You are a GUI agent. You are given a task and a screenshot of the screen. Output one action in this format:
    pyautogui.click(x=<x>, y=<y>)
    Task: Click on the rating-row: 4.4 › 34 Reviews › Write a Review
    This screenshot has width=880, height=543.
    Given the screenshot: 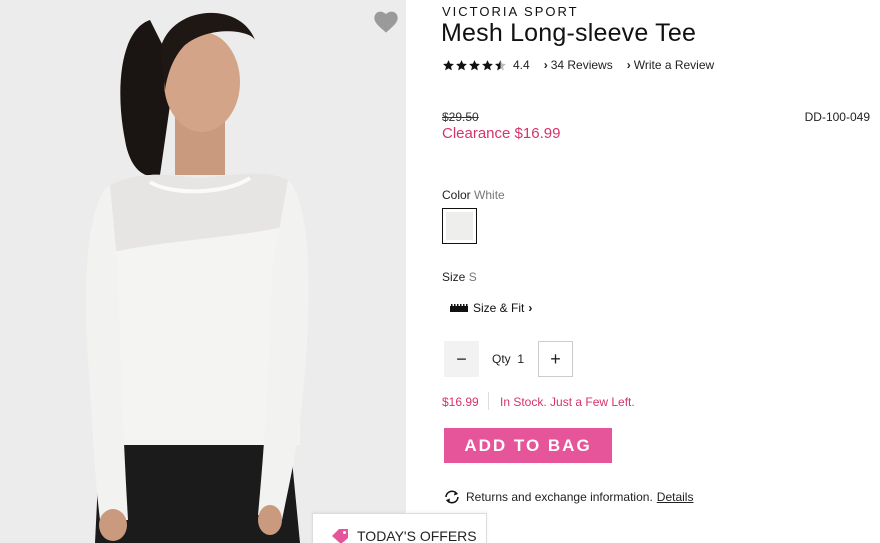 What is the action you would take?
    pyautogui.click(x=578, y=65)
    